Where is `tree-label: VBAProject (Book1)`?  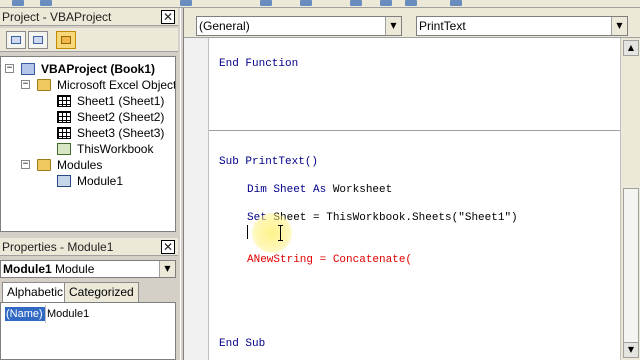
tree-label: VBAProject (Book1) is located at coordinates (98, 69).